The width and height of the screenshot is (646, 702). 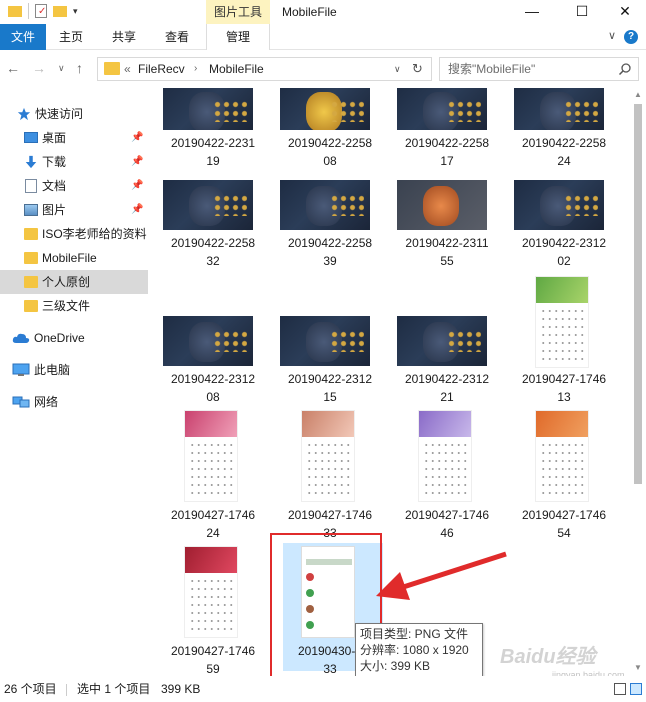 What do you see at coordinates (71, 37) in the screenshot?
I see `tab-home: 主页` at bounding box center [71, 37].